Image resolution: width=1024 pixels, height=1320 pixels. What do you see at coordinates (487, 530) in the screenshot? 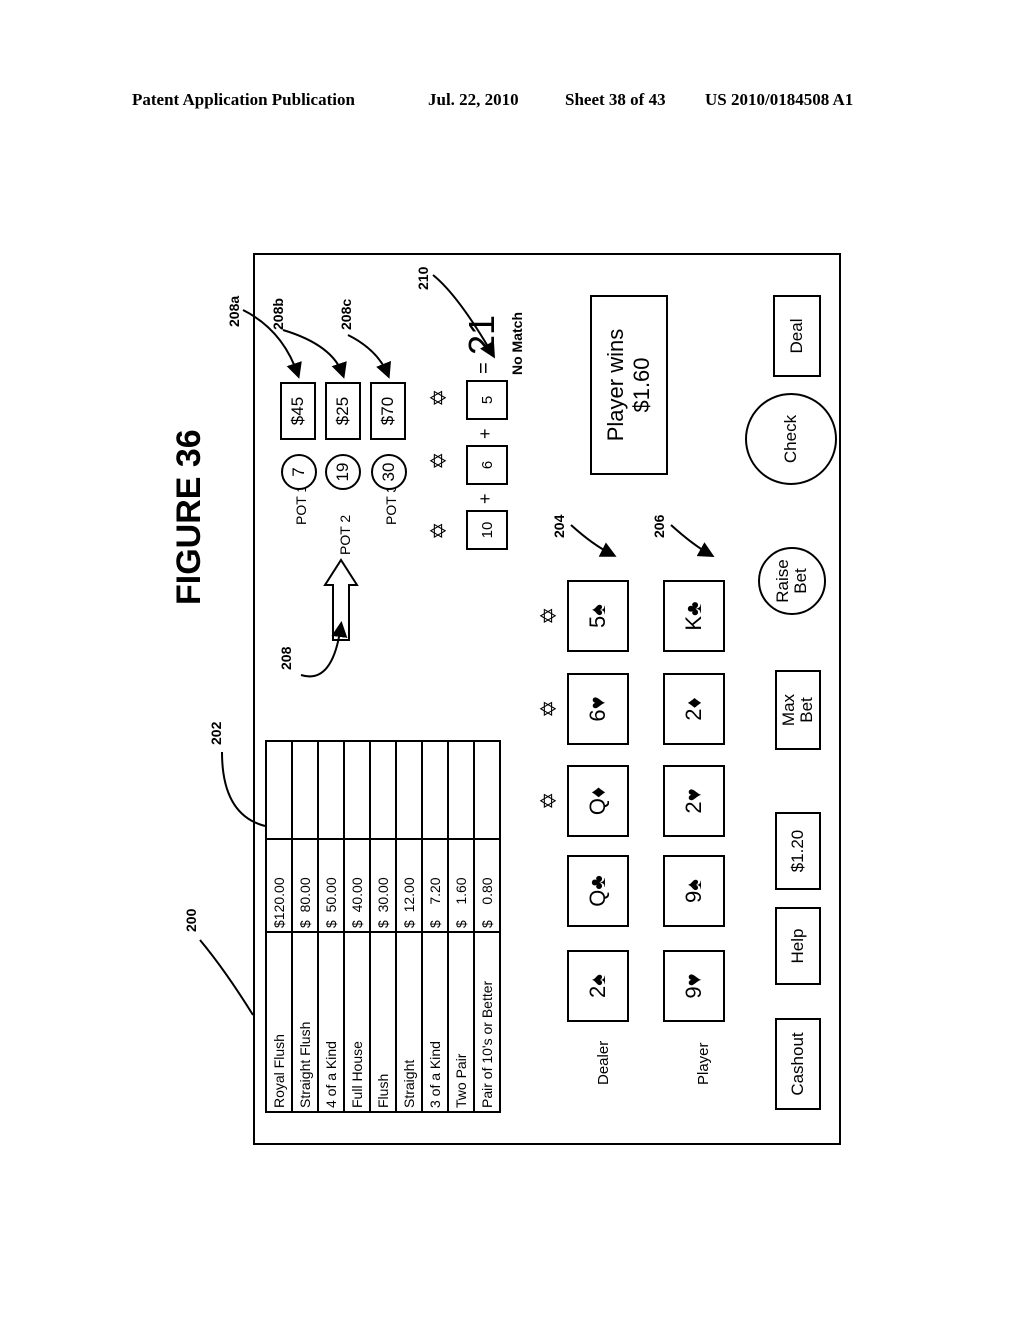
I see `sum-value-1: 10` at bounding box center [487, 530].